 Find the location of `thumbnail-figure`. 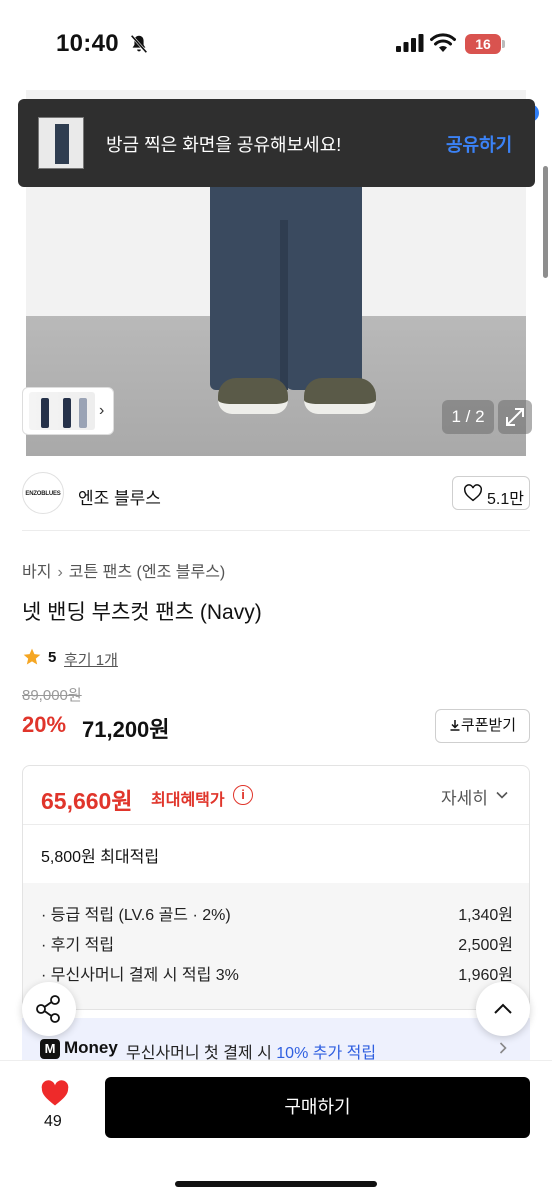

thumbnail-figure is located at coordinates (62, 144).